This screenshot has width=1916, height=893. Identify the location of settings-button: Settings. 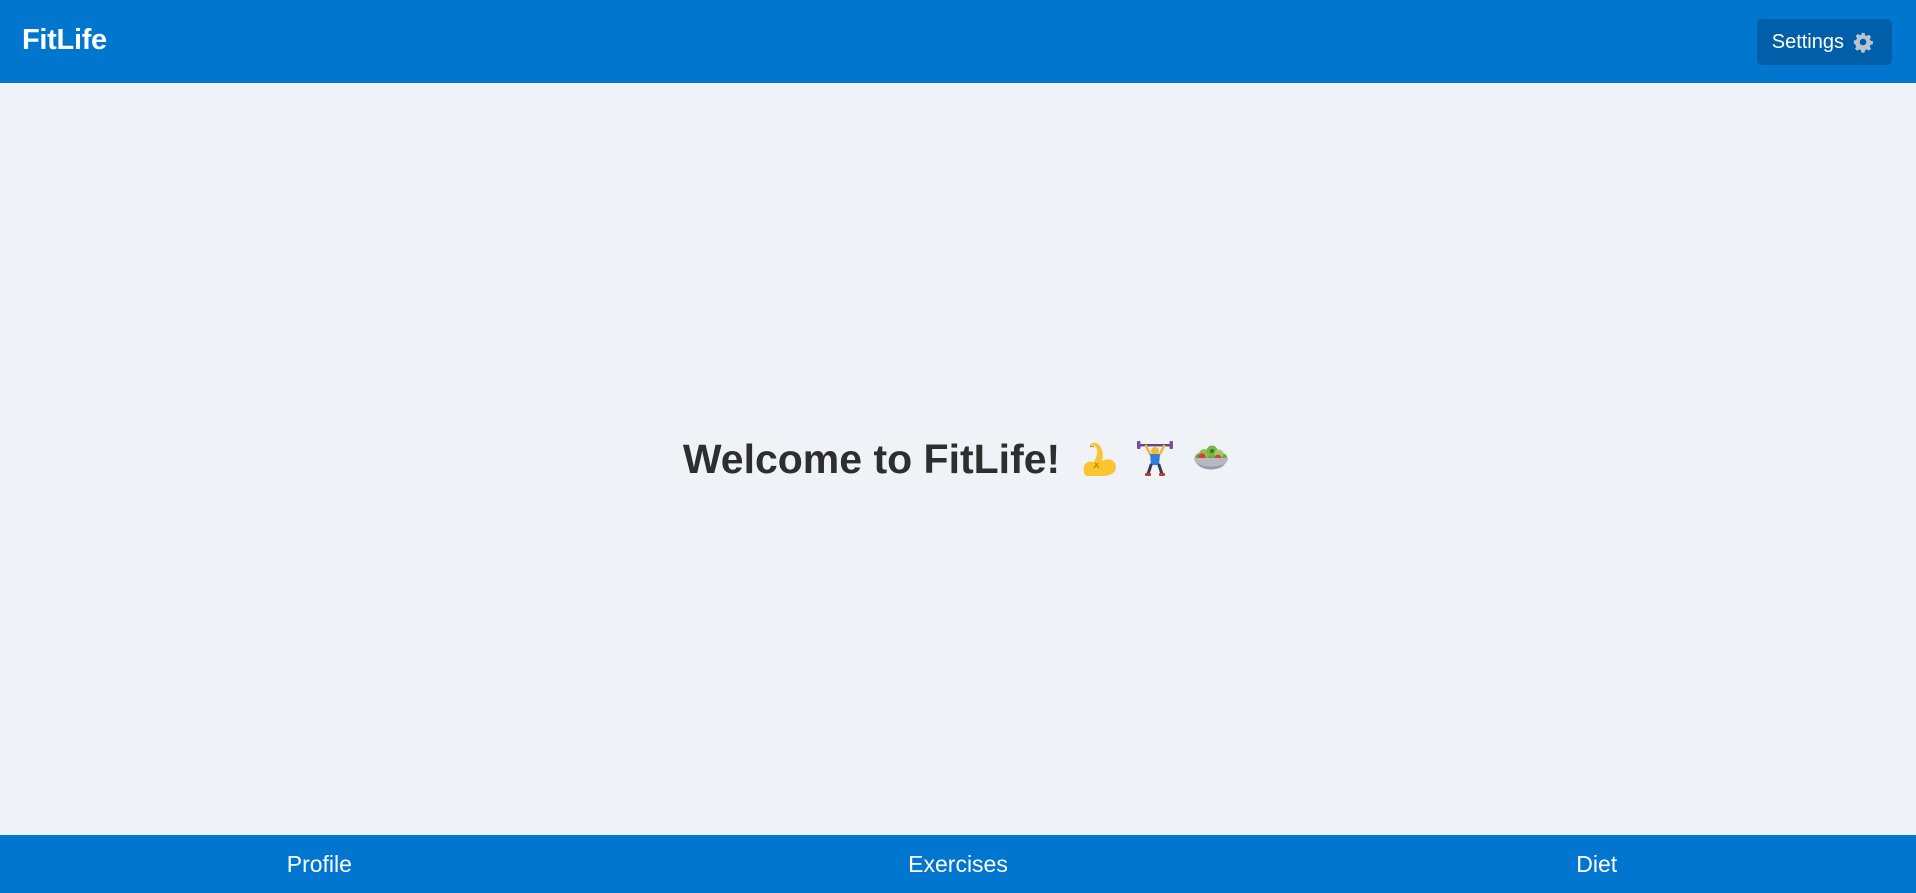
(1824, 42).